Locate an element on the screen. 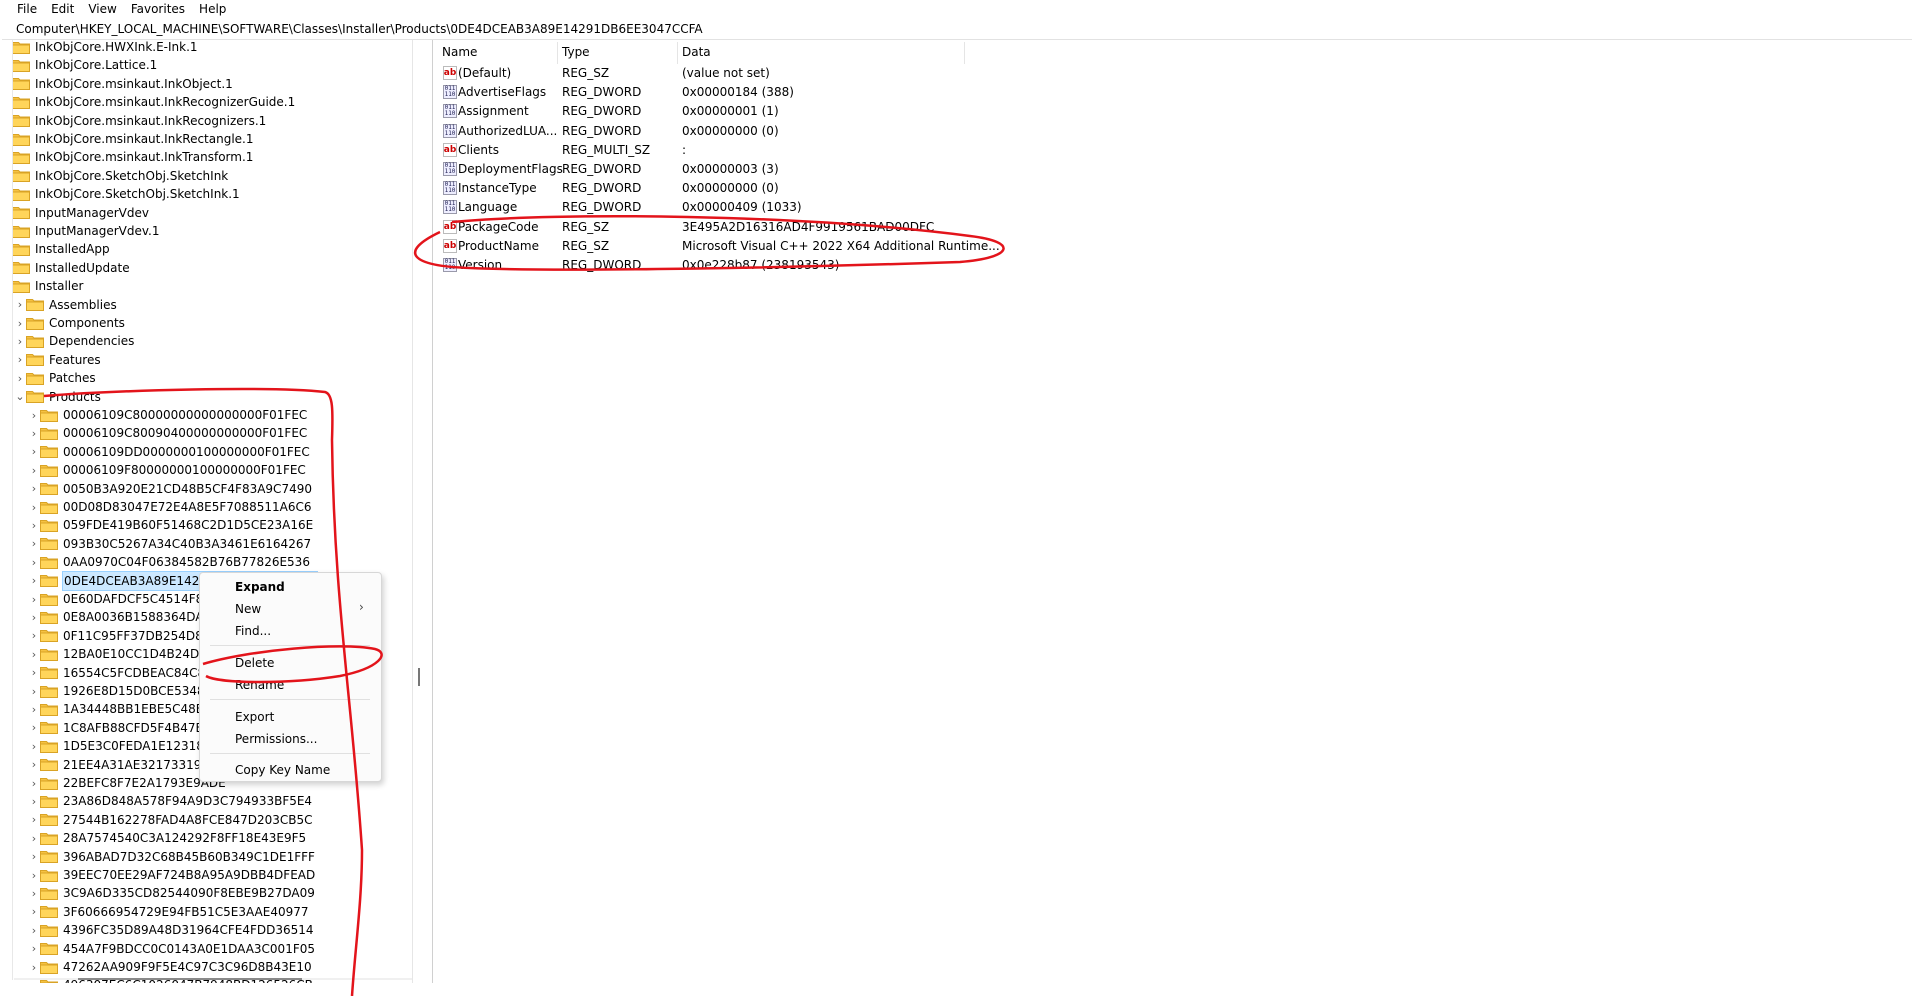  tree-item-product: › 00006109C80090400000000000F01FEC is located at coordinates (168, 433).